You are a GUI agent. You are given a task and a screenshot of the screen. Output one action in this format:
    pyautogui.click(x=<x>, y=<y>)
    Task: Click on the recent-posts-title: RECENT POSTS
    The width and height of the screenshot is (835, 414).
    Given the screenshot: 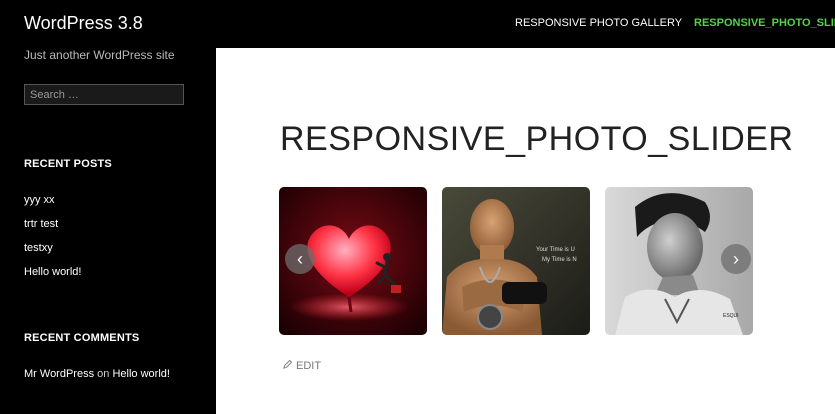 What is the action you would take?
    pyautogui.click(x=68, y=164)
    